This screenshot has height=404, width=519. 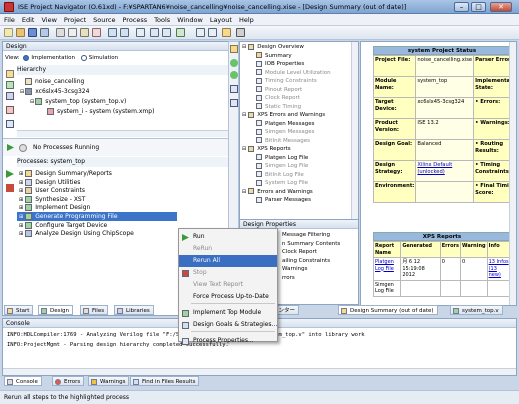 What do you see at coordinates (28, 19) in the screenshot?
I see `menu-edit: Edit` at bounding box center [28, 19].